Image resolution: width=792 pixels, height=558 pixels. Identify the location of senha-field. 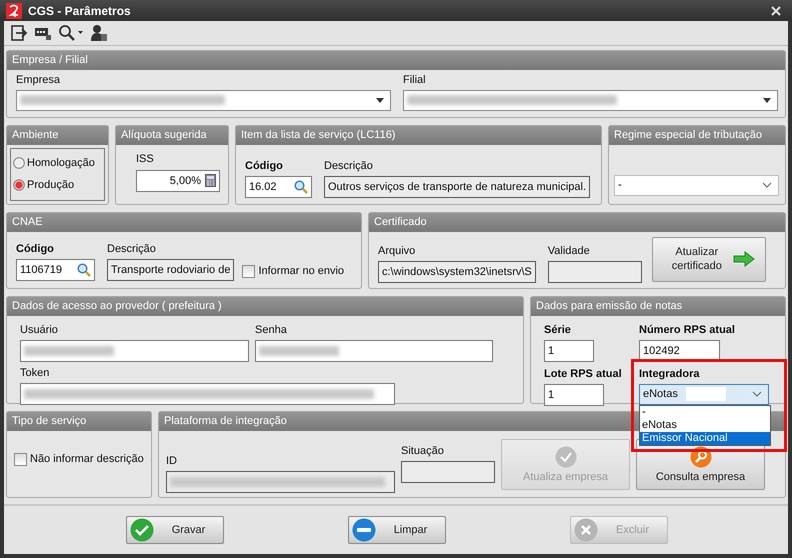
(374, 351).